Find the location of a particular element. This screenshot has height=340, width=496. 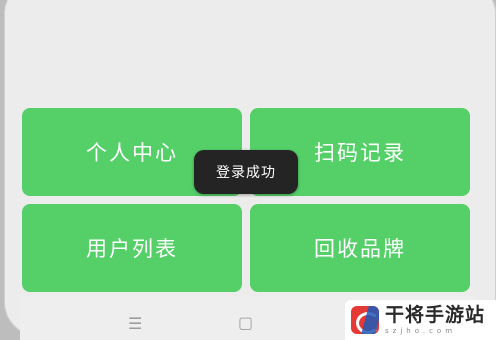

recycle-brands-button: 回收品牌 is located at coordinates (360, 248).